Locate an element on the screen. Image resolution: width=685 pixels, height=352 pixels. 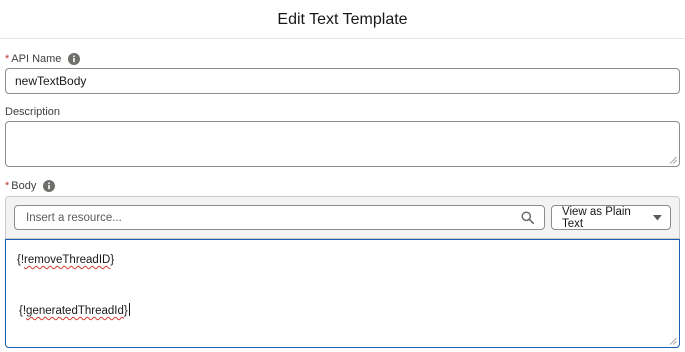
body-toolbar: Insert a resource... View as Plain Text is located at coordinates (342, 218).